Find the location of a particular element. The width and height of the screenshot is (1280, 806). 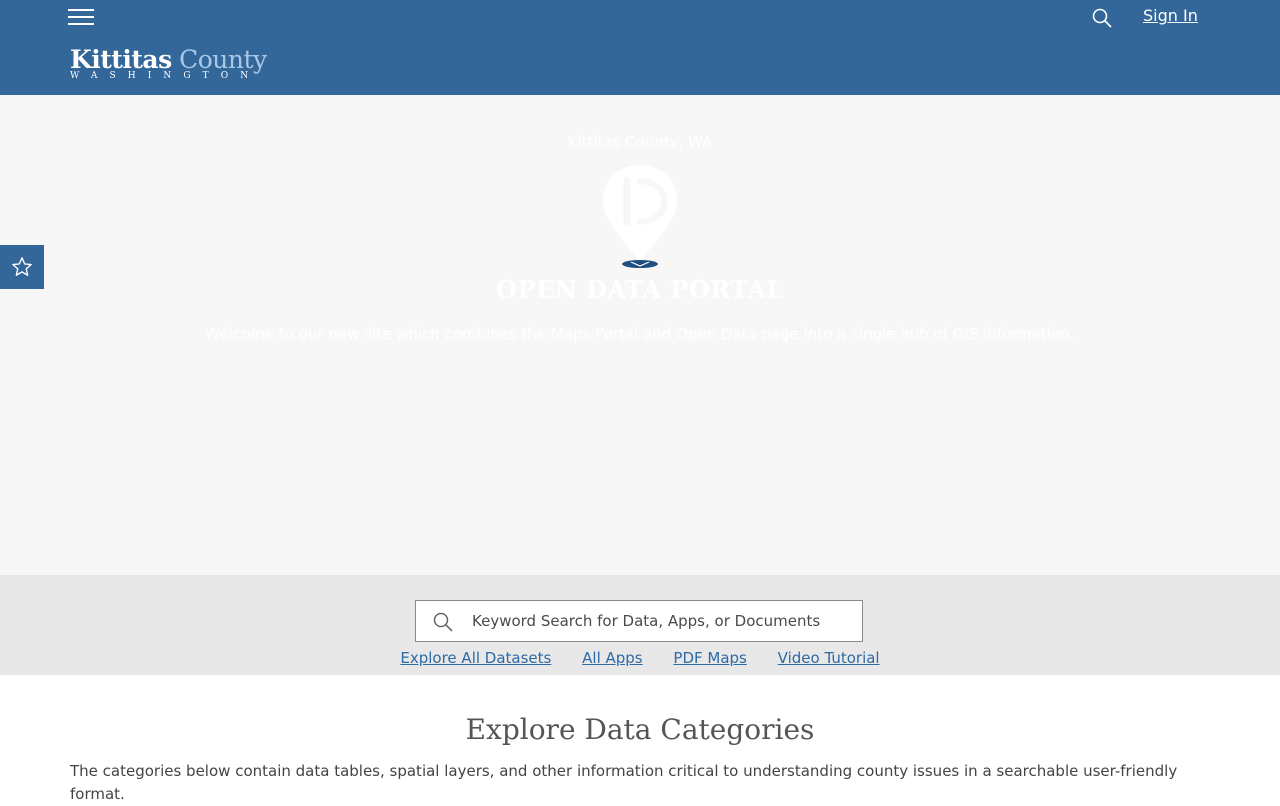

map-pin-icon is located at coordinates (640, 217).